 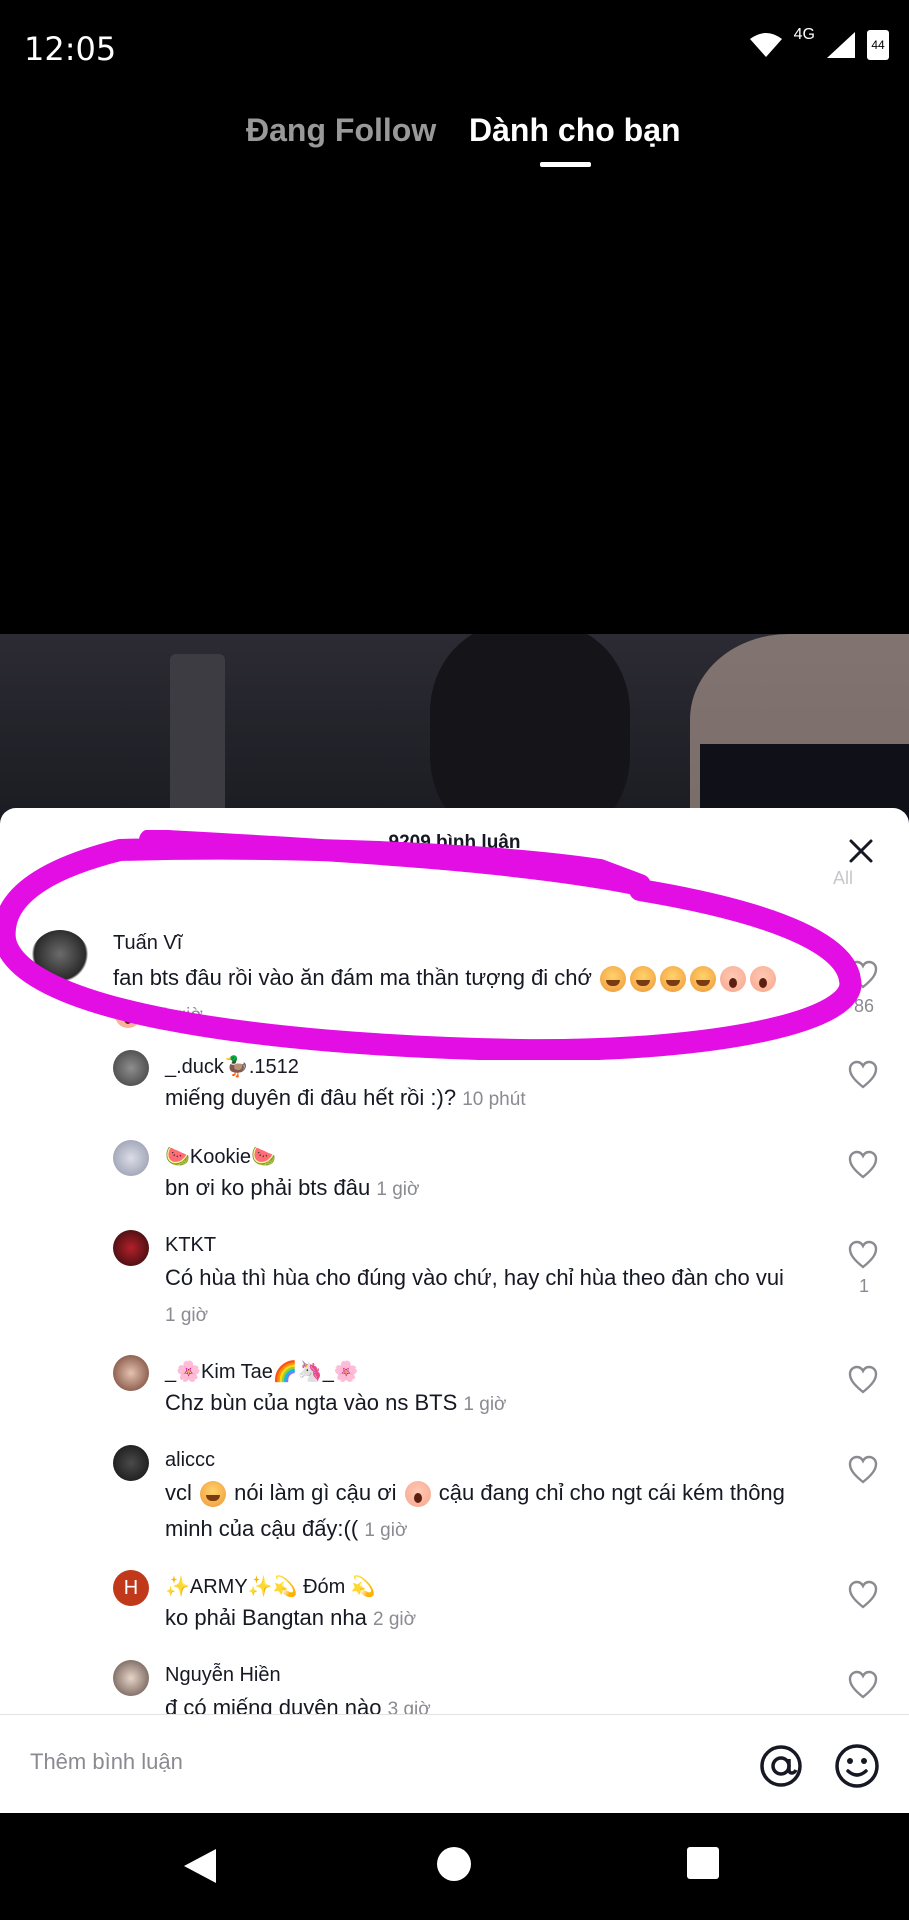 What do you see at coordinates (861, 851) in the screenshot?
I see `close-icon` at bounding box center [861, 851].